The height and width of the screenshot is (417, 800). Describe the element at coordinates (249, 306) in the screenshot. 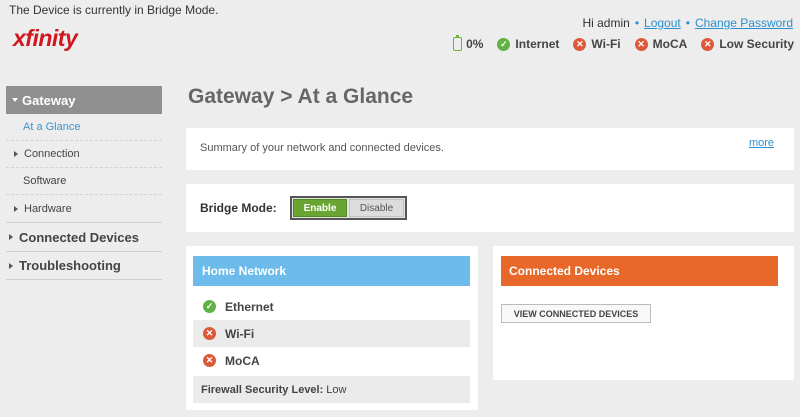

I see `network-row-label: Ethernet` at that location.